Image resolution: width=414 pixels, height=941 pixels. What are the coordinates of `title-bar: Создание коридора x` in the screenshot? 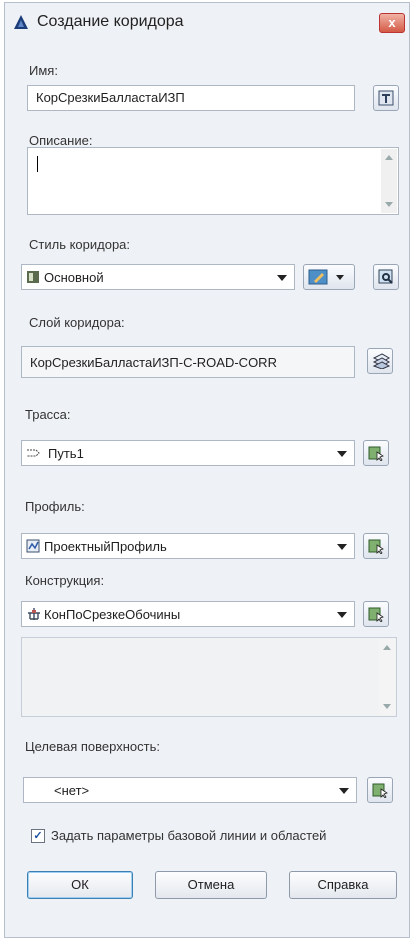 It's located at (207, 23).